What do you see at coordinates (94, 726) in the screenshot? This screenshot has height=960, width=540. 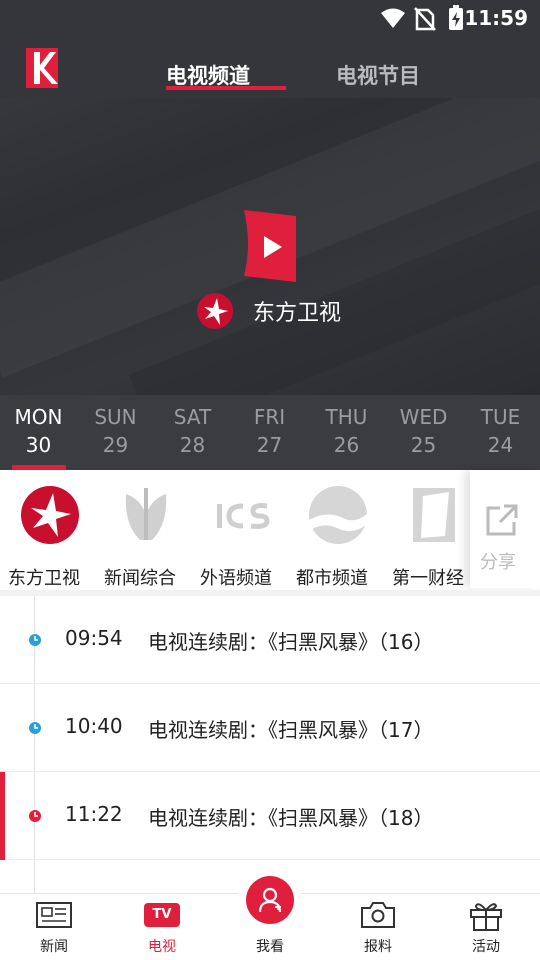 I see `program-time: 10:40` at bounding box center [94, 726].